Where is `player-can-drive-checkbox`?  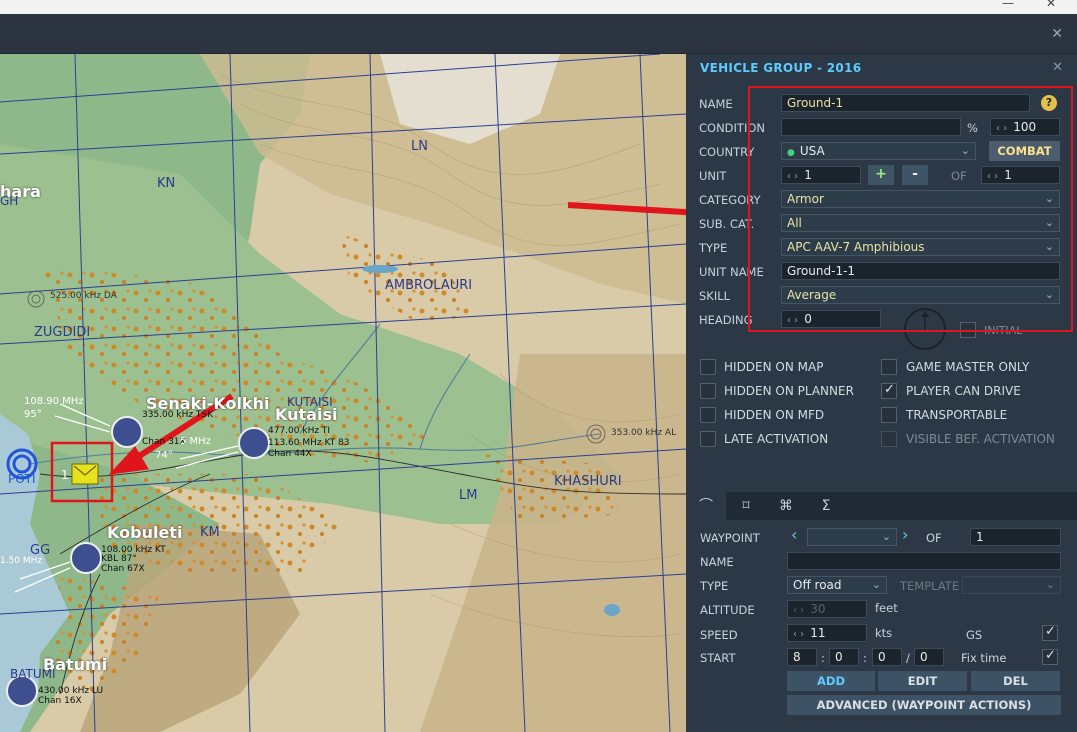
player-can-drive-checkbox is located at coordinates (889, 390).